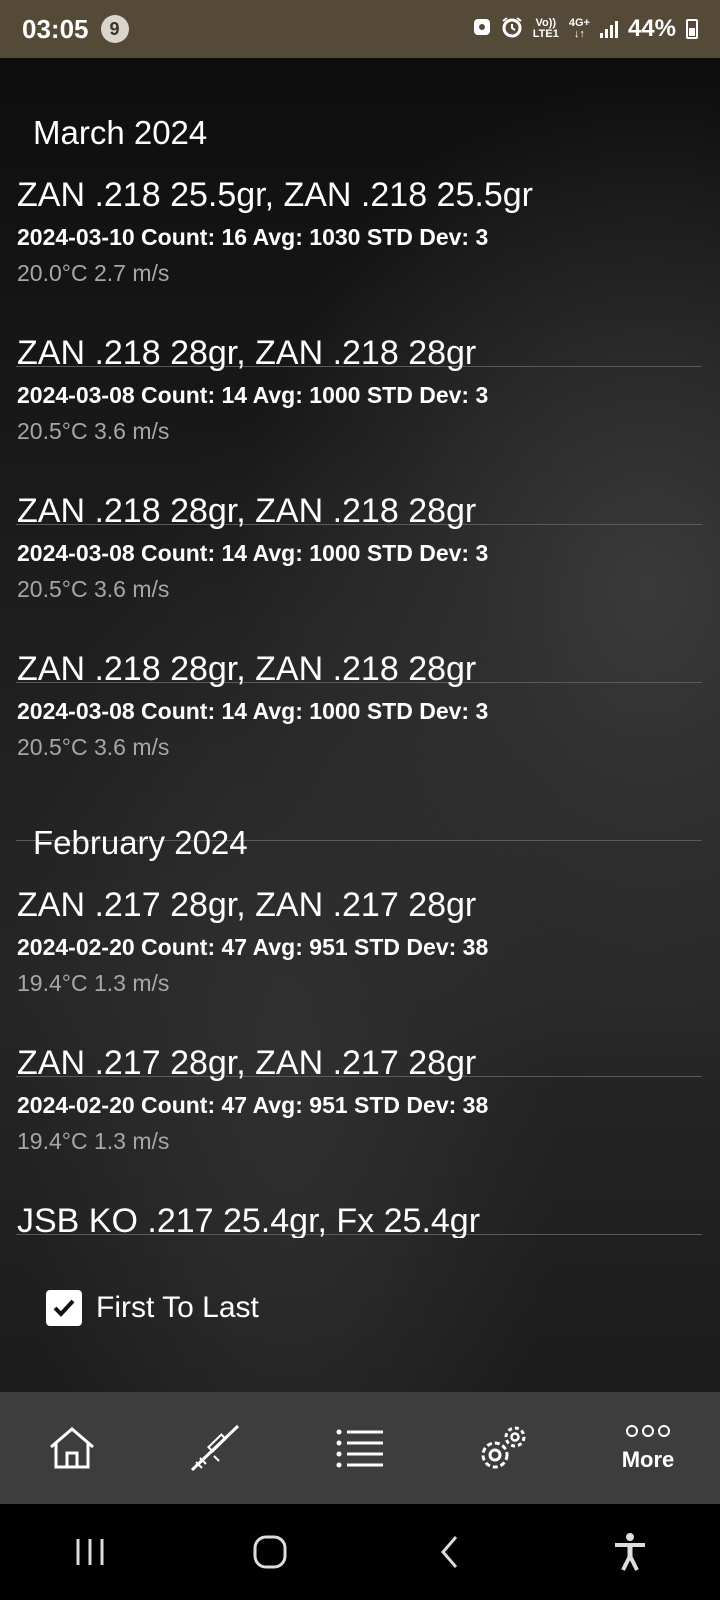 The width and height of the screenshot is (720, 1600). What do you see at coordinates (692, 29) in the screenshot?
I see `battery-icon` at bounding box center [692, 29].